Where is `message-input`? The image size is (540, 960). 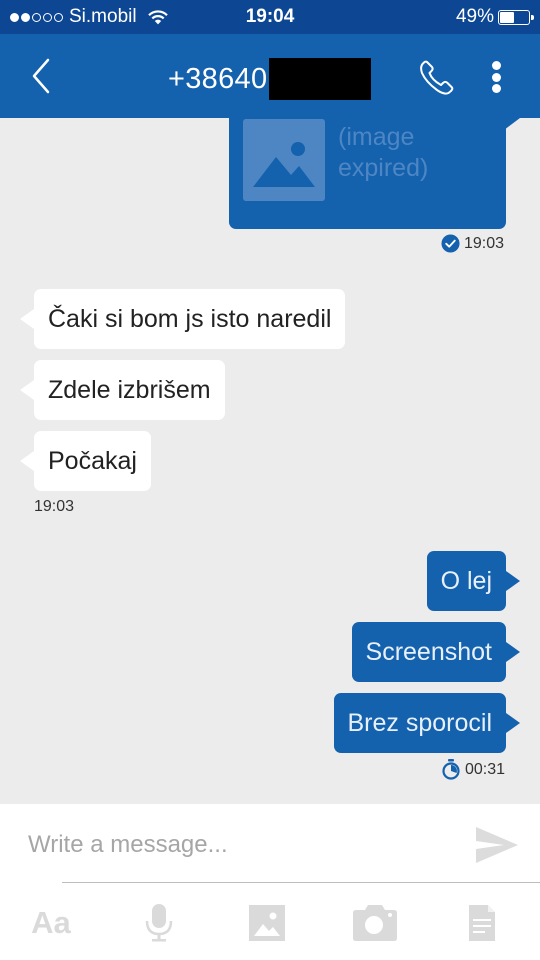 message-input is located at coordinates (243, 845).